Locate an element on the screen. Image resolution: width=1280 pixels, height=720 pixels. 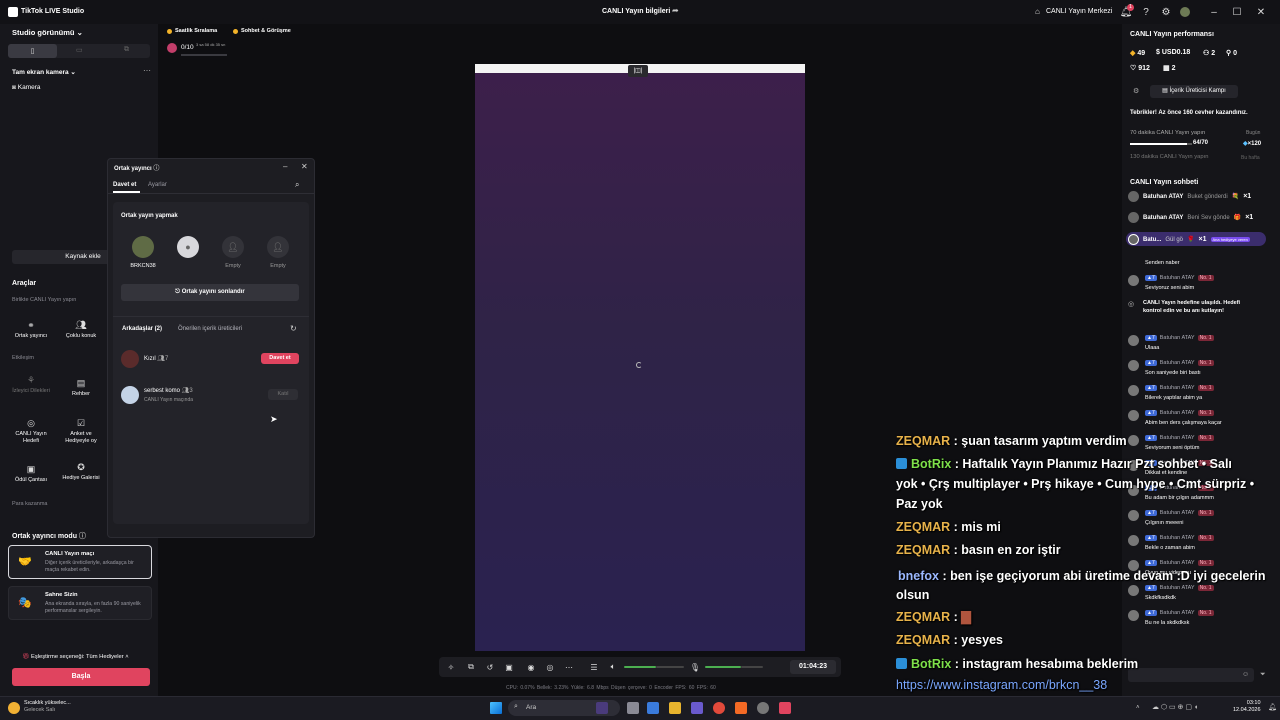
emoji-icon: ☺ is located at coordinates (1245, 674).